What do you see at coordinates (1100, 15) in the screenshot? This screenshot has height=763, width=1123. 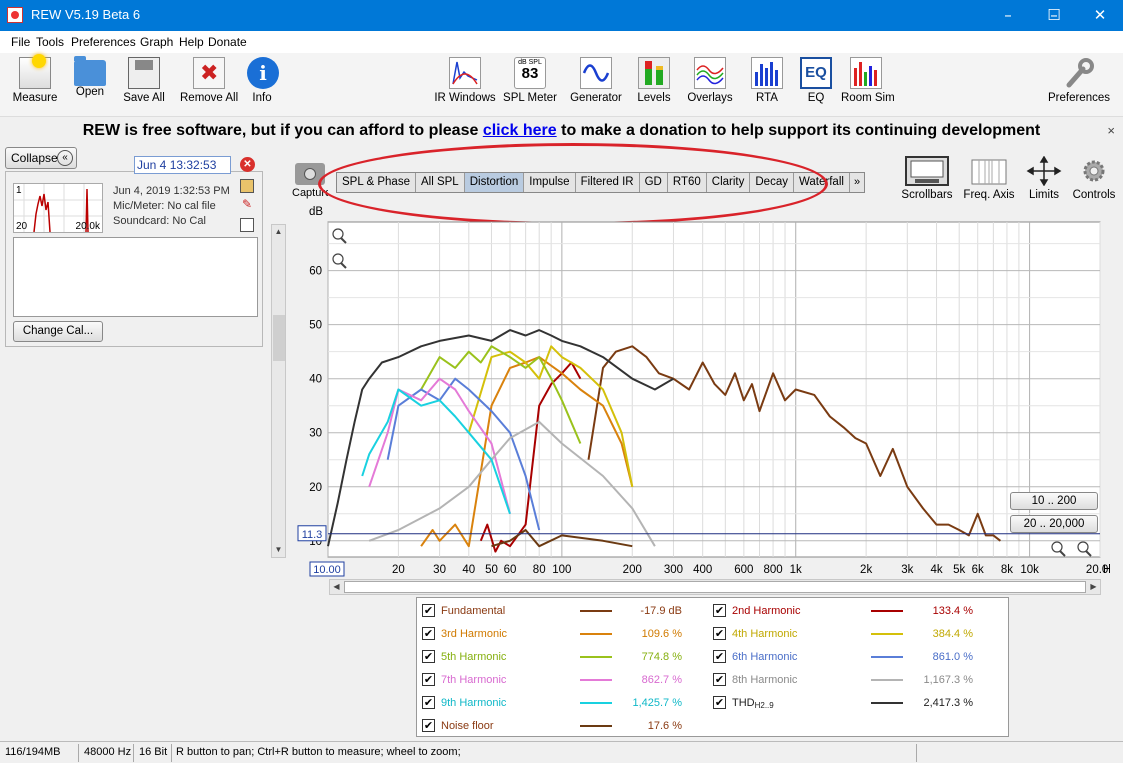 I see `close-window-button: ✕` at bounding box center [1100, 15].